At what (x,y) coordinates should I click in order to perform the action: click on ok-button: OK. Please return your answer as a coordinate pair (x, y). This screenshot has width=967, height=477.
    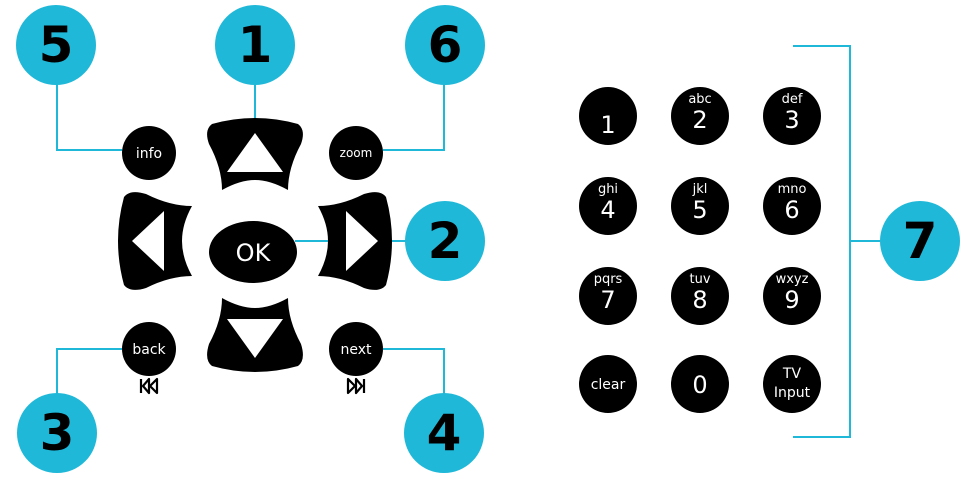
    Looking at the image, I should click on (253, 252).